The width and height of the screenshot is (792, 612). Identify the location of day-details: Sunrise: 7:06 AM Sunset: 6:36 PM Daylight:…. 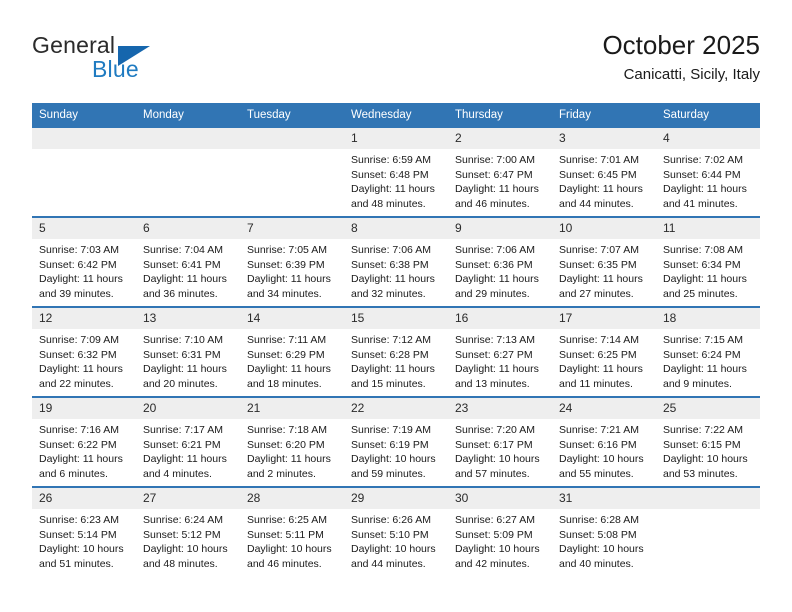
(500, 270).